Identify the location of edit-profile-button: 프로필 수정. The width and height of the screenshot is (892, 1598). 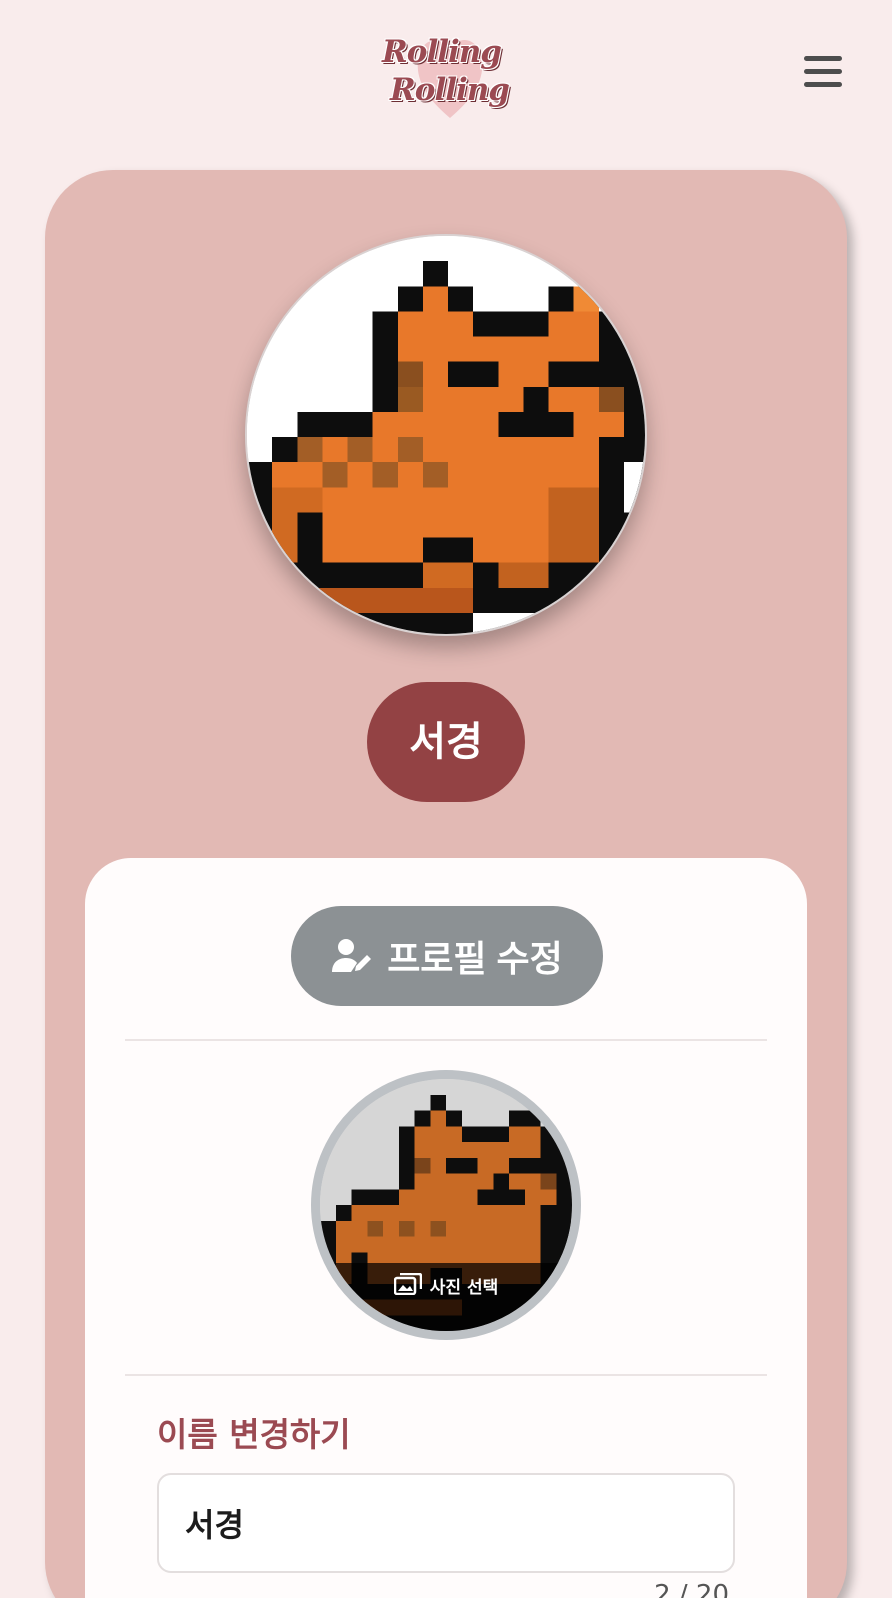
(447, 956).